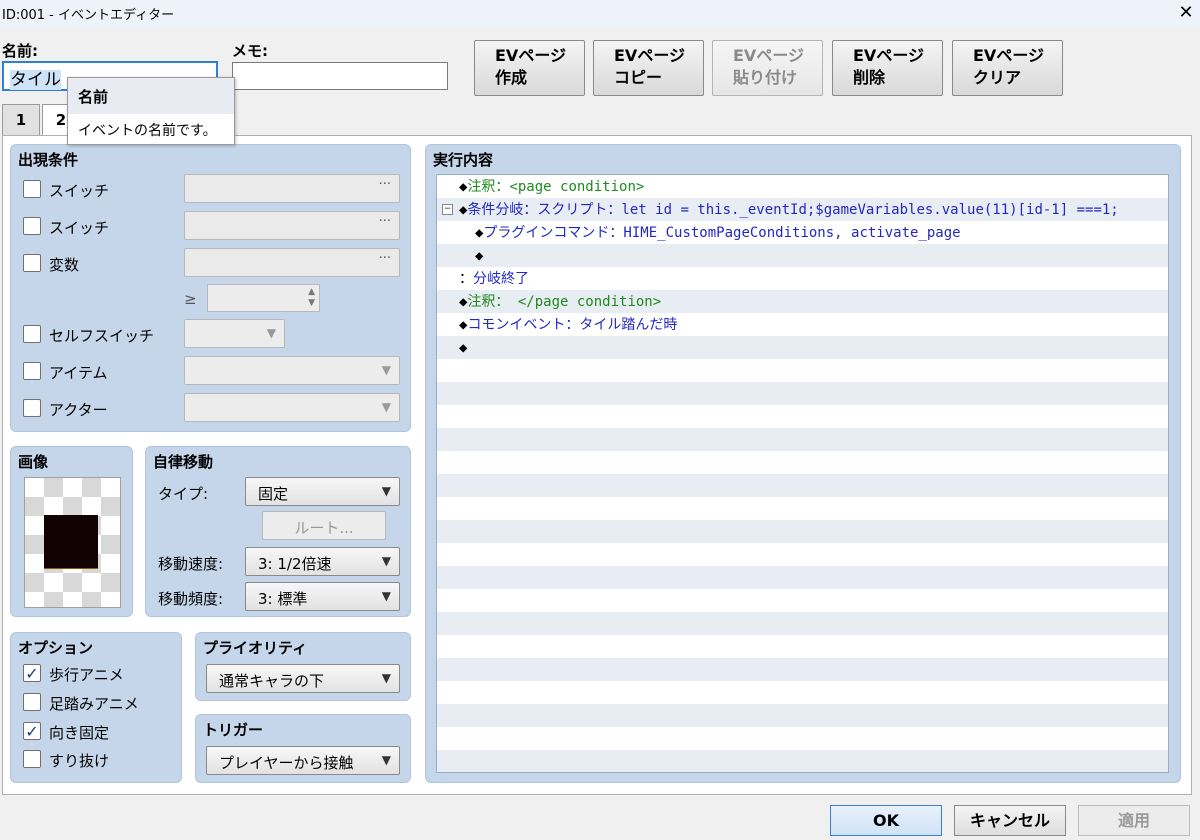 This screenshot has width=1200, height=840. I want to click on collapse-icon: −, so click(447, 209).